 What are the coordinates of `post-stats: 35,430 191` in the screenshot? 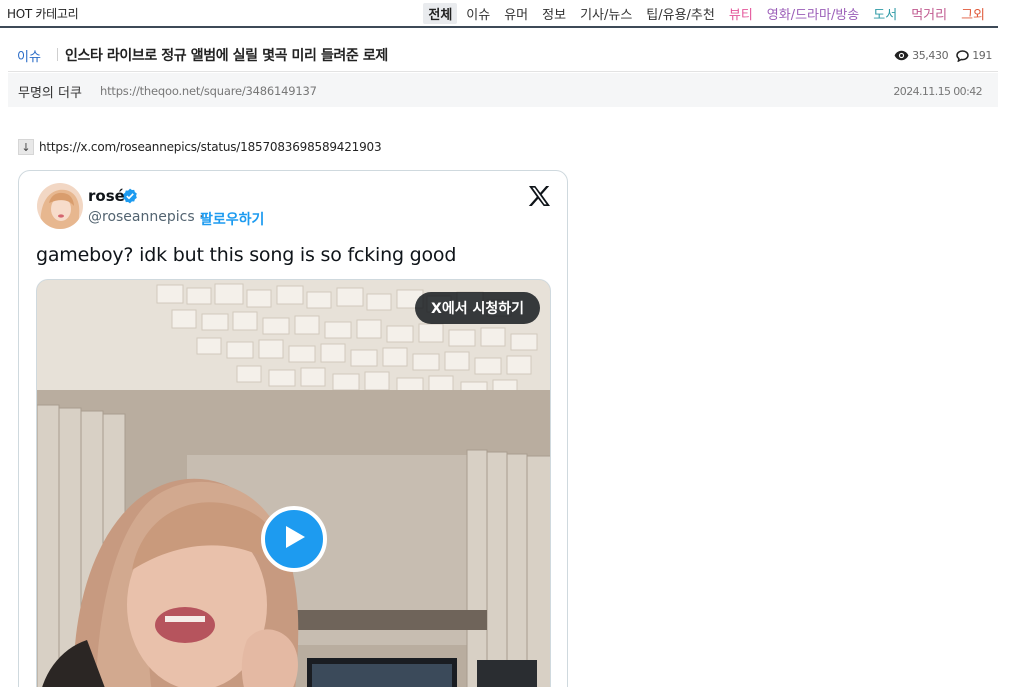 It's located at (943, 55).